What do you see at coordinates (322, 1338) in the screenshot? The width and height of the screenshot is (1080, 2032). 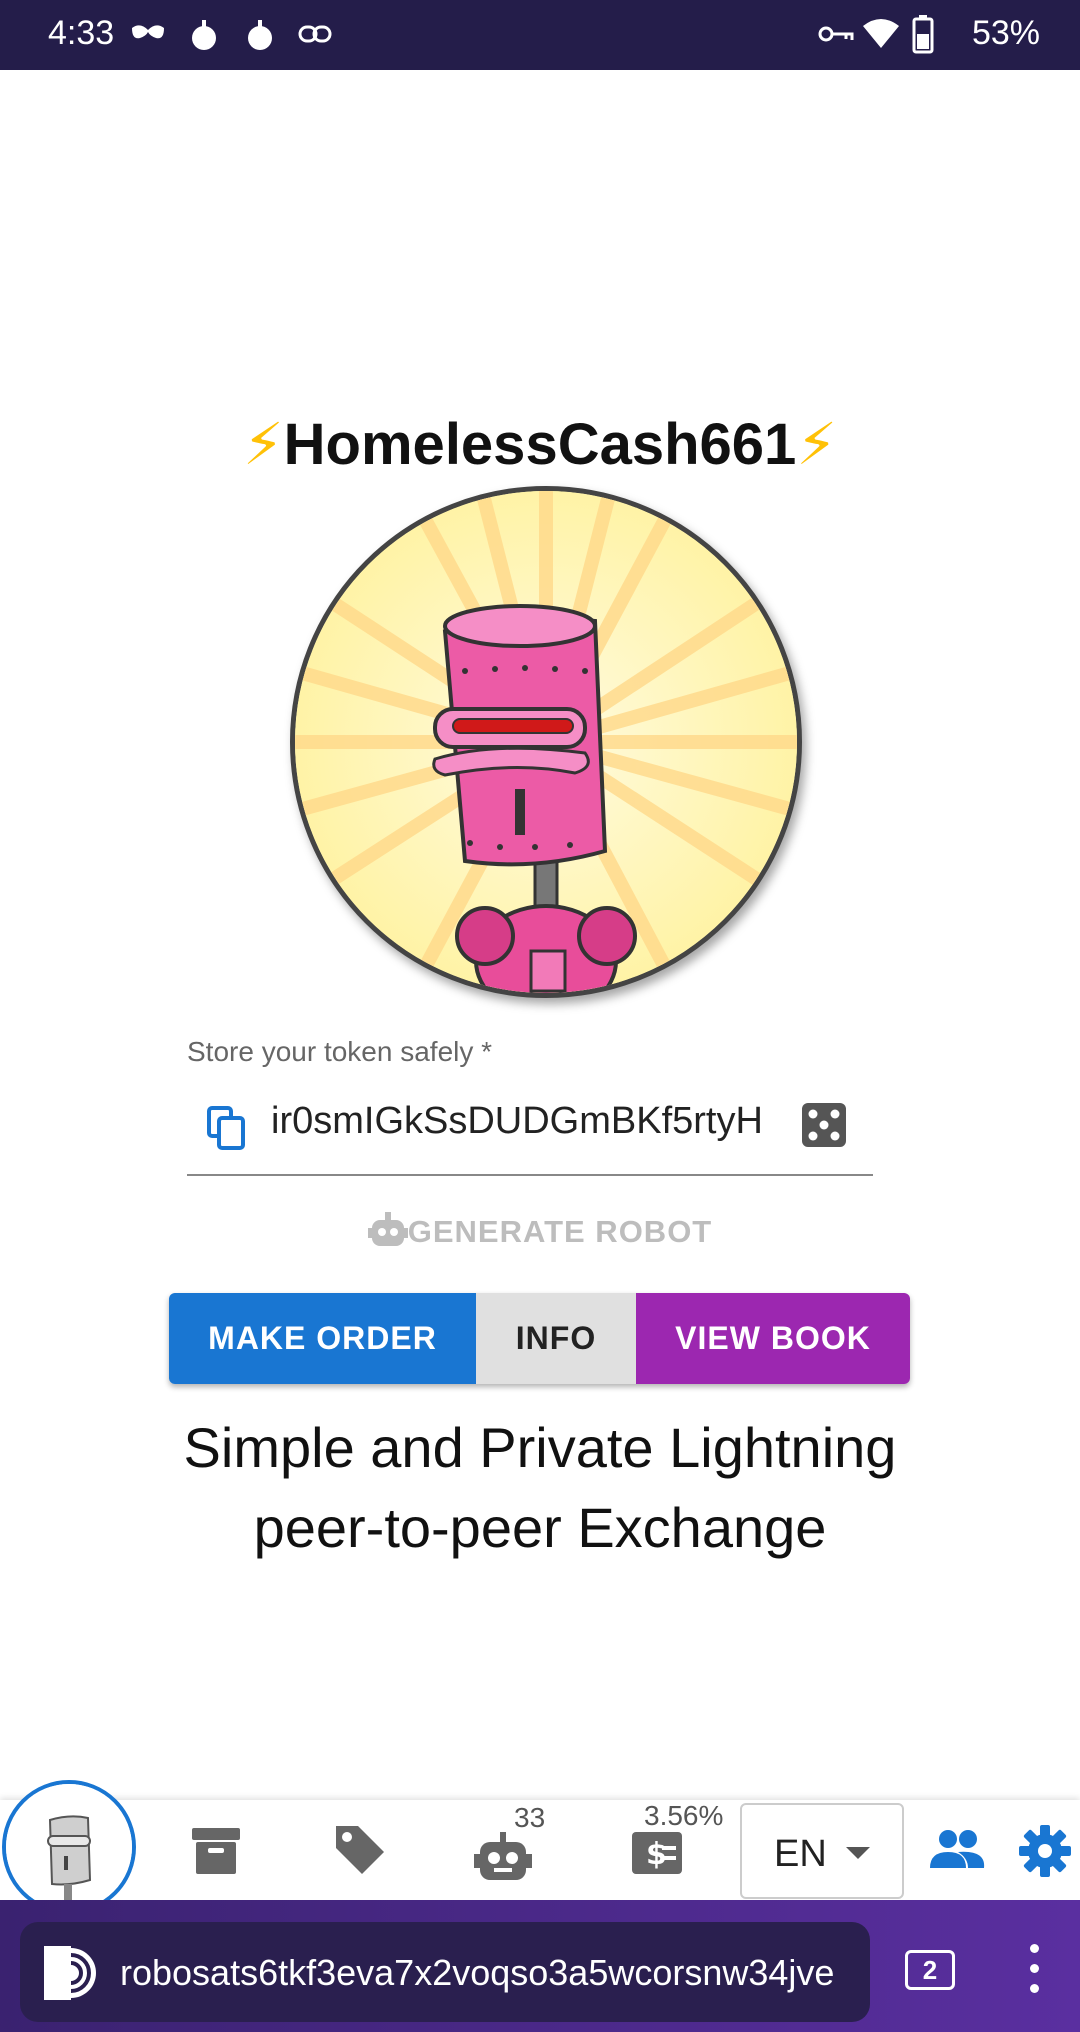 I see `make-order-button: MAKE ORDER` at bounding box center [322, 1338].